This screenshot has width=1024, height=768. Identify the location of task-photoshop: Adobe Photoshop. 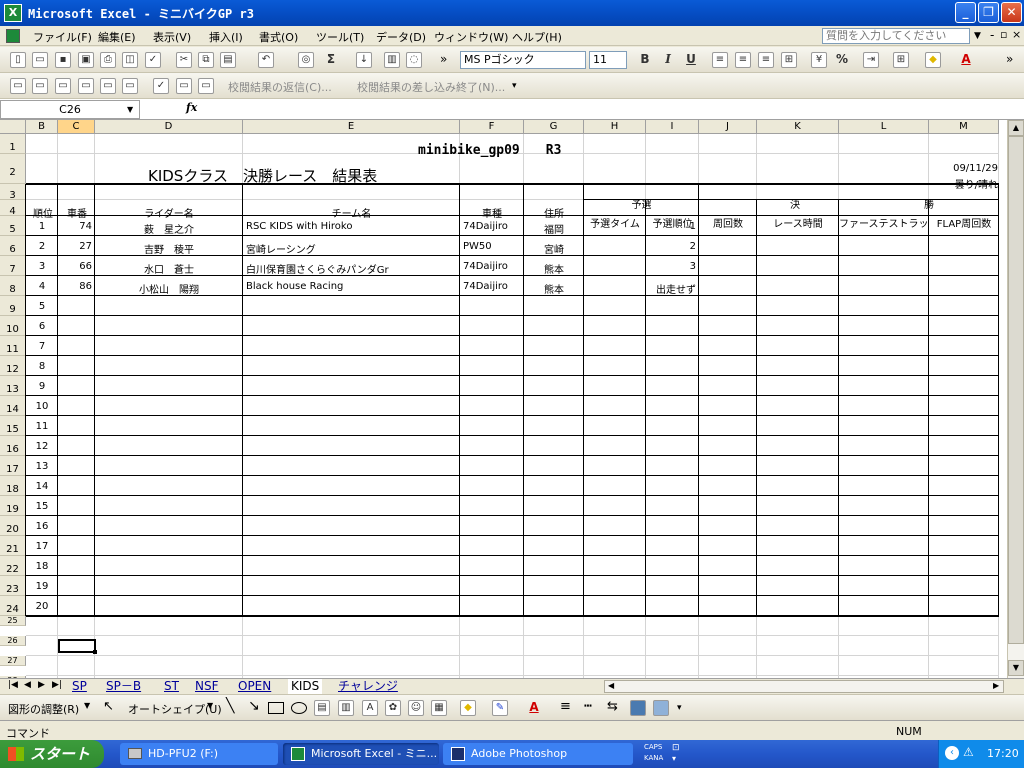
(538, 754).